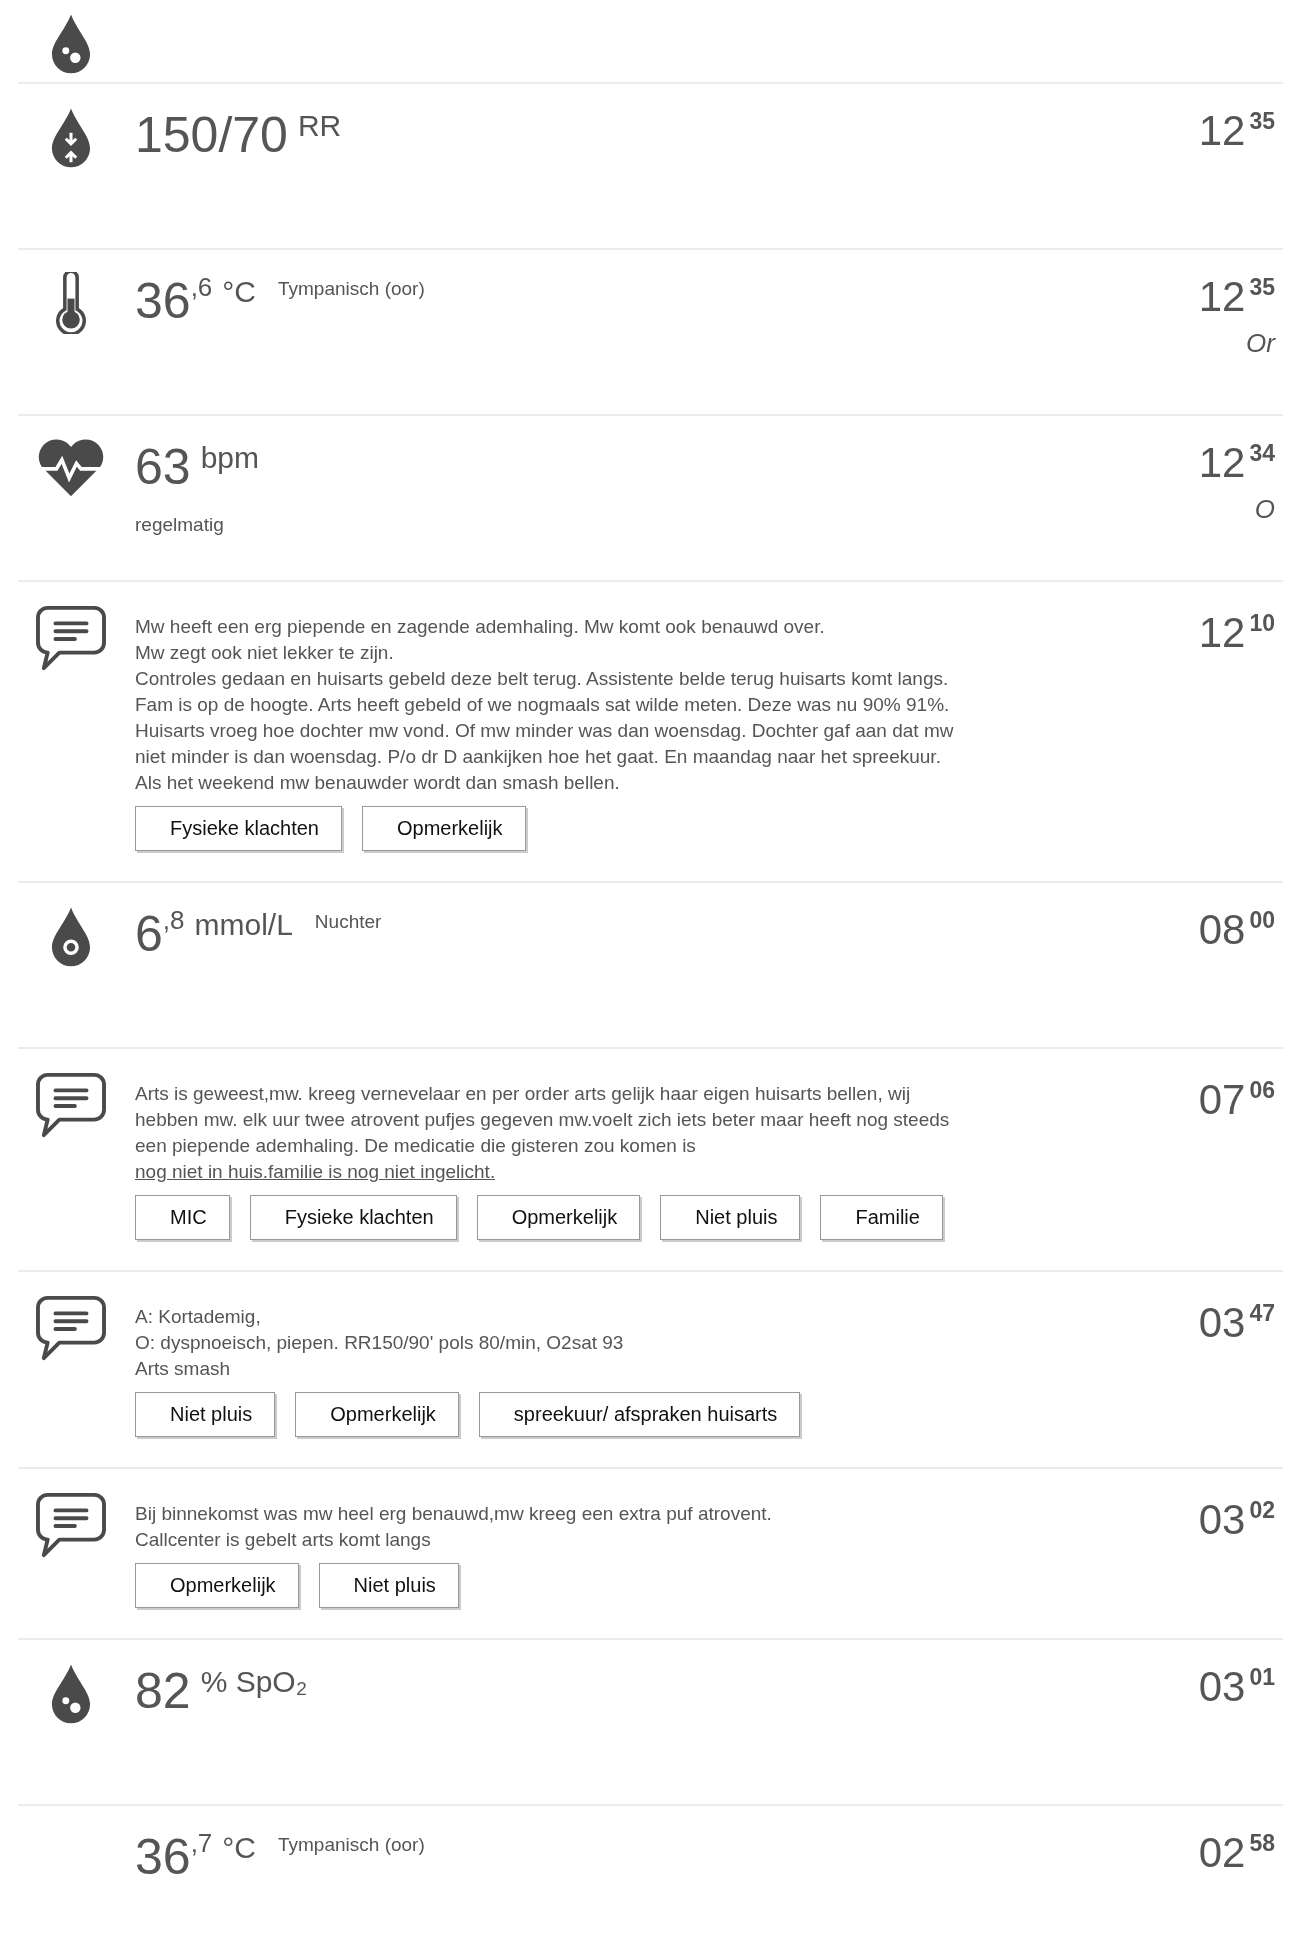 Image resolution: width=1301 pixels, height=1960 pixels. I want to click on author-text: O, so click(1264, 509).